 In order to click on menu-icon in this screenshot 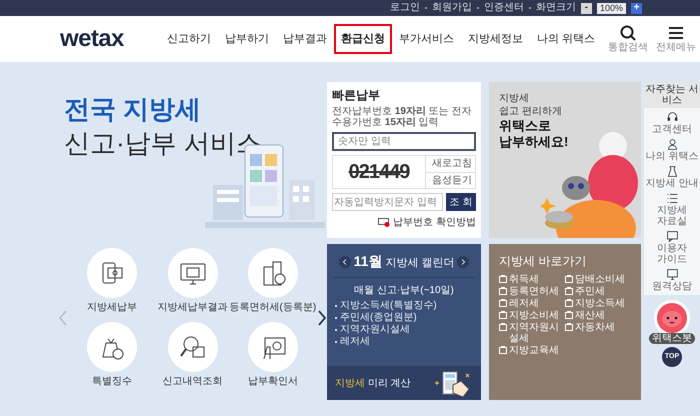, I will do `click(676, 33)`.